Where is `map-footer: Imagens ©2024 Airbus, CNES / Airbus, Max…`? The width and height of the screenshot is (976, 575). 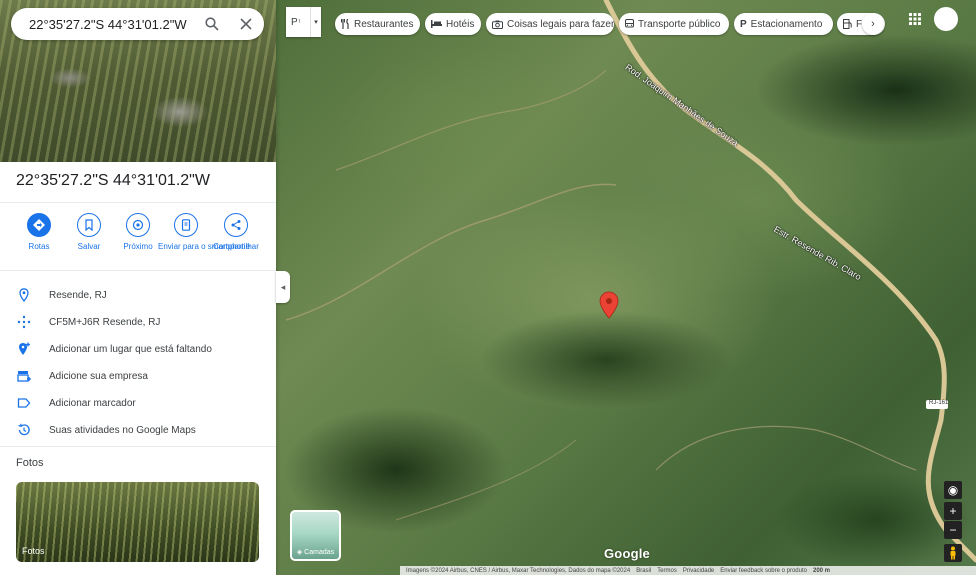 map-footer: Imagens ©2024 Airbus, CNES / Airbus, Max… is located at coordinates (688, 570).